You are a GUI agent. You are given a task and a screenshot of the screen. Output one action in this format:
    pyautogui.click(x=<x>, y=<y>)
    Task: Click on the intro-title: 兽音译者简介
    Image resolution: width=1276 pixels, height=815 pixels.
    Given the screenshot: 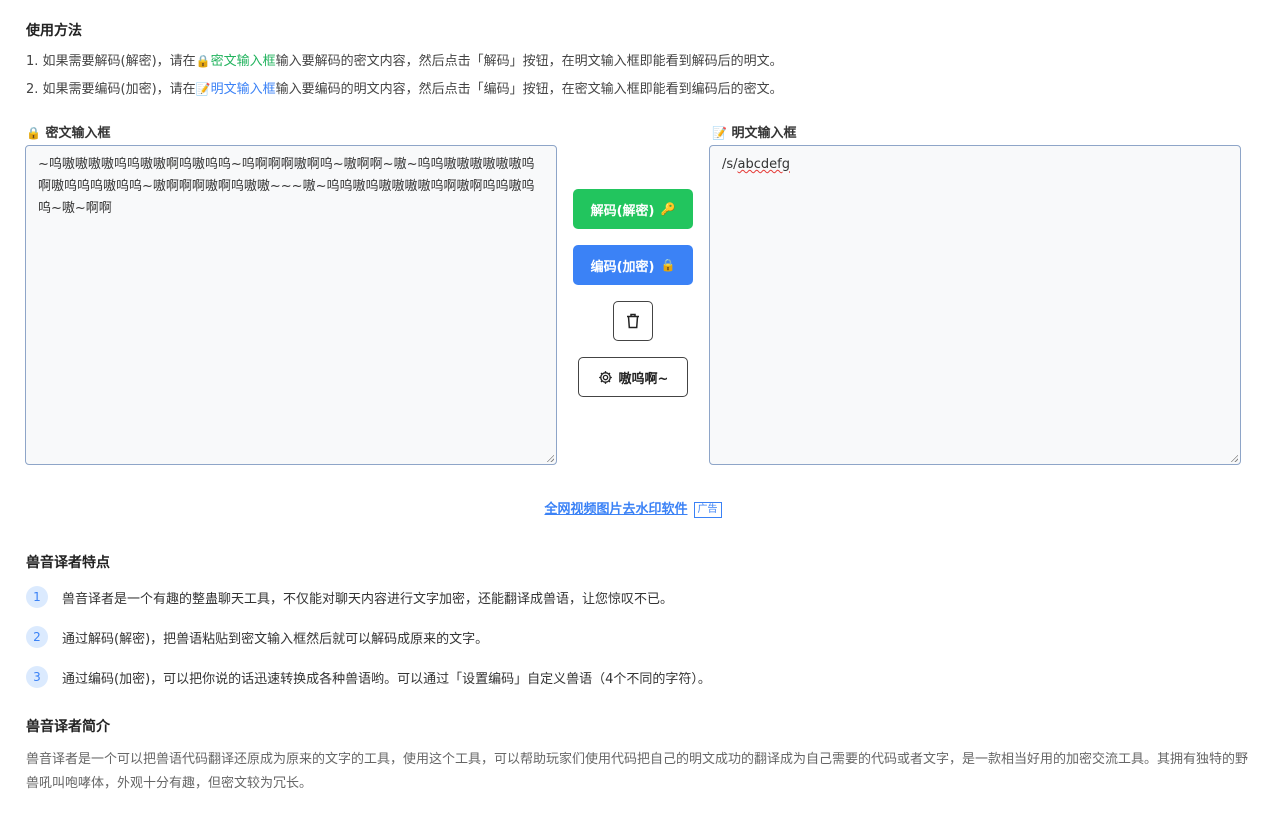 What is the action you would take?
    pyautogui.click(x=68, y=727)
    